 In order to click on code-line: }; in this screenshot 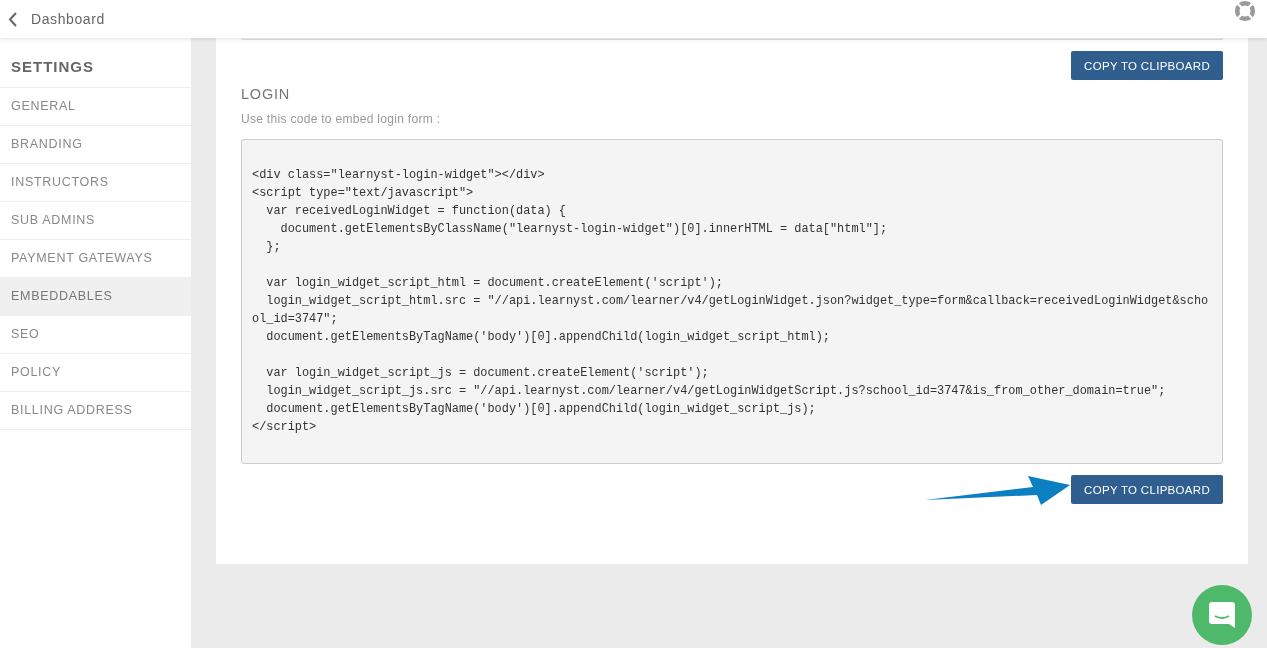, I will do `click(273, 247)`.